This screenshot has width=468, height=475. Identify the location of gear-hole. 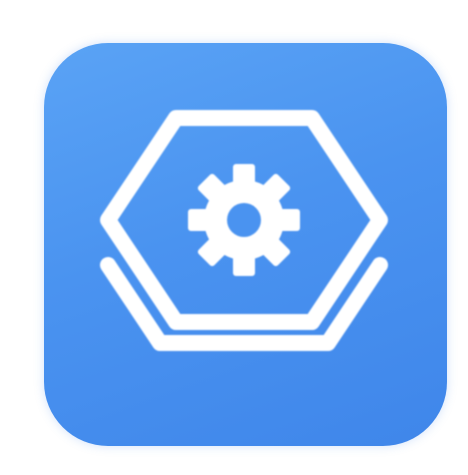
(244, 220).